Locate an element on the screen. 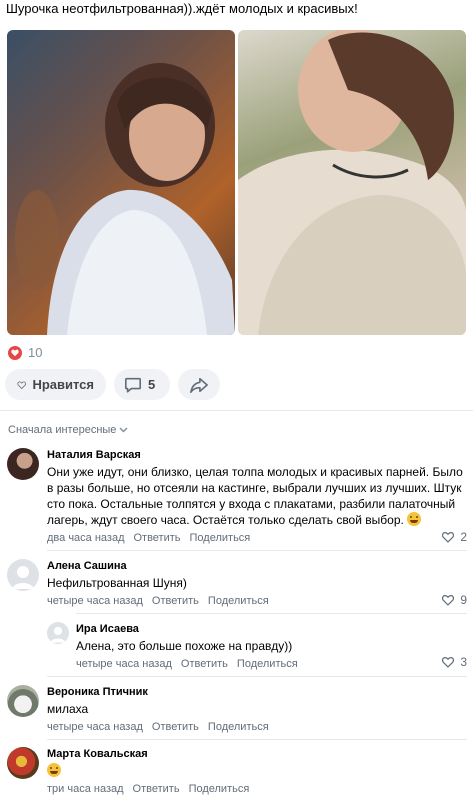  comment-likes-count: 9 is located at coordinates (463, 600).